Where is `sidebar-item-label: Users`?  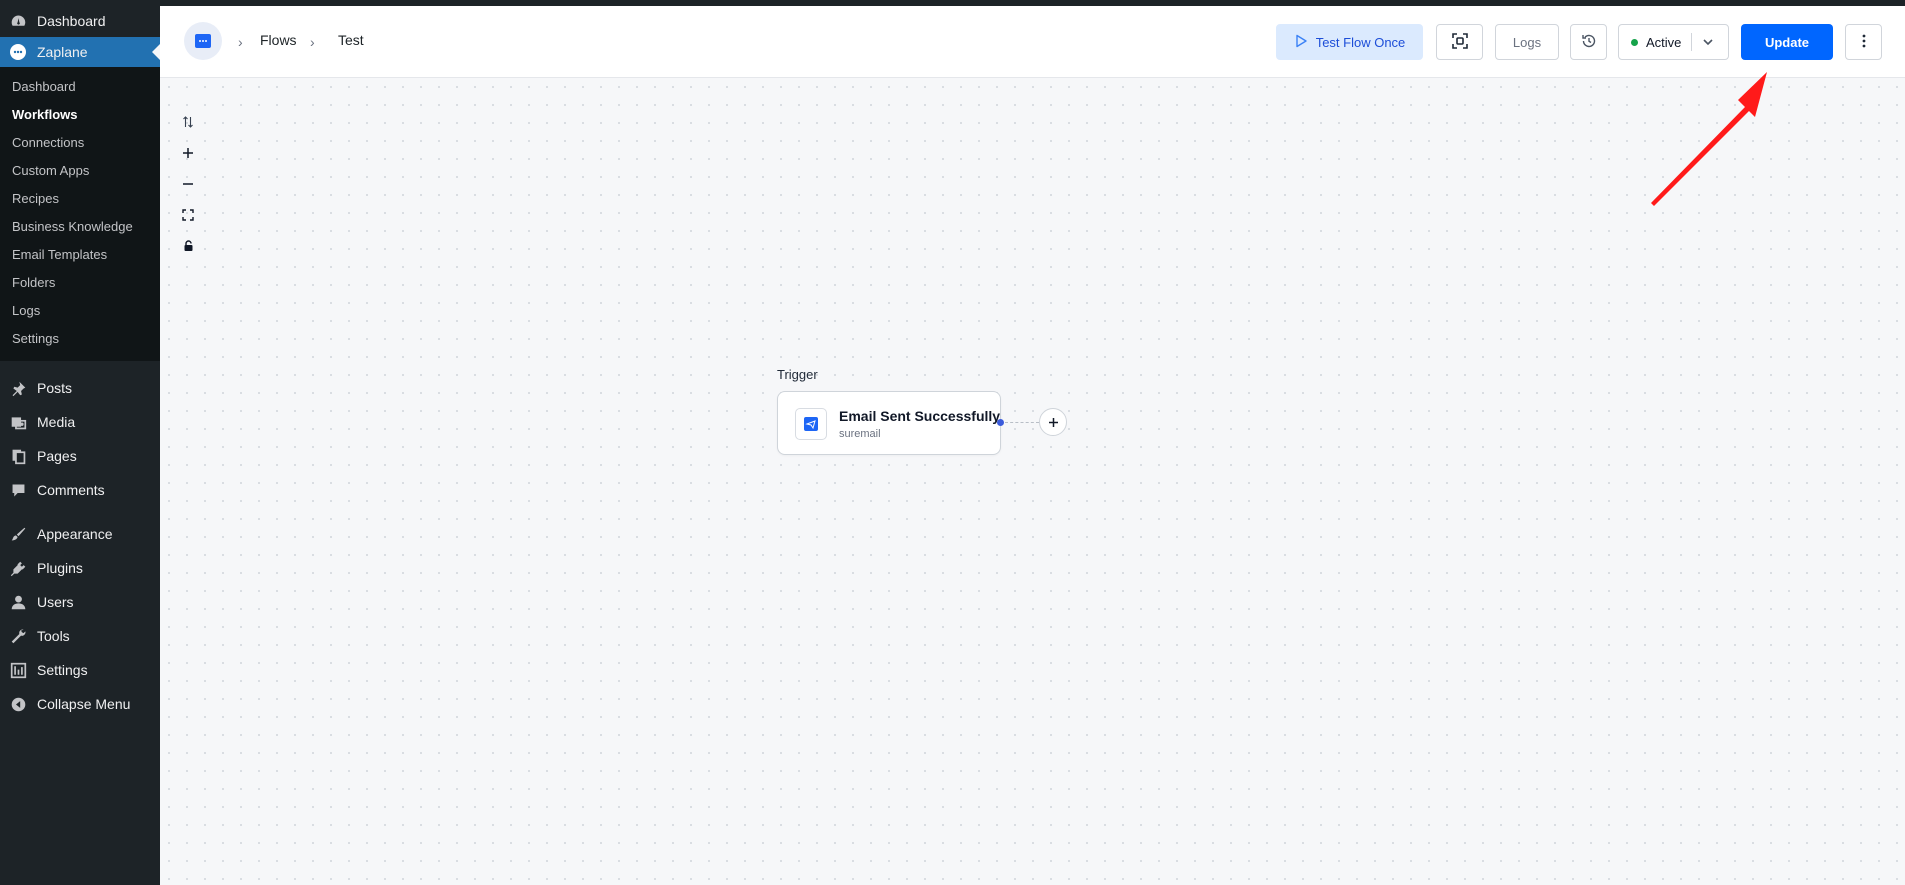
sidebar-item-label: Users is located at coordinates (55, 602).